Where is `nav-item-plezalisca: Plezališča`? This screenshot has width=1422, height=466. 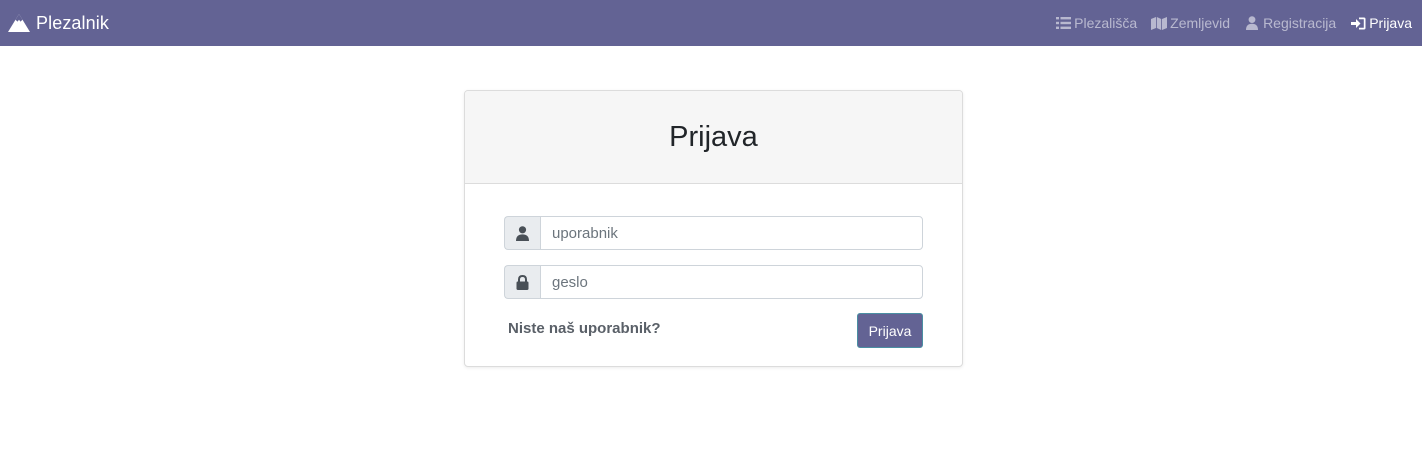
nav-item-plezalisca: Plezališča is located at coordinates (1096, 23).